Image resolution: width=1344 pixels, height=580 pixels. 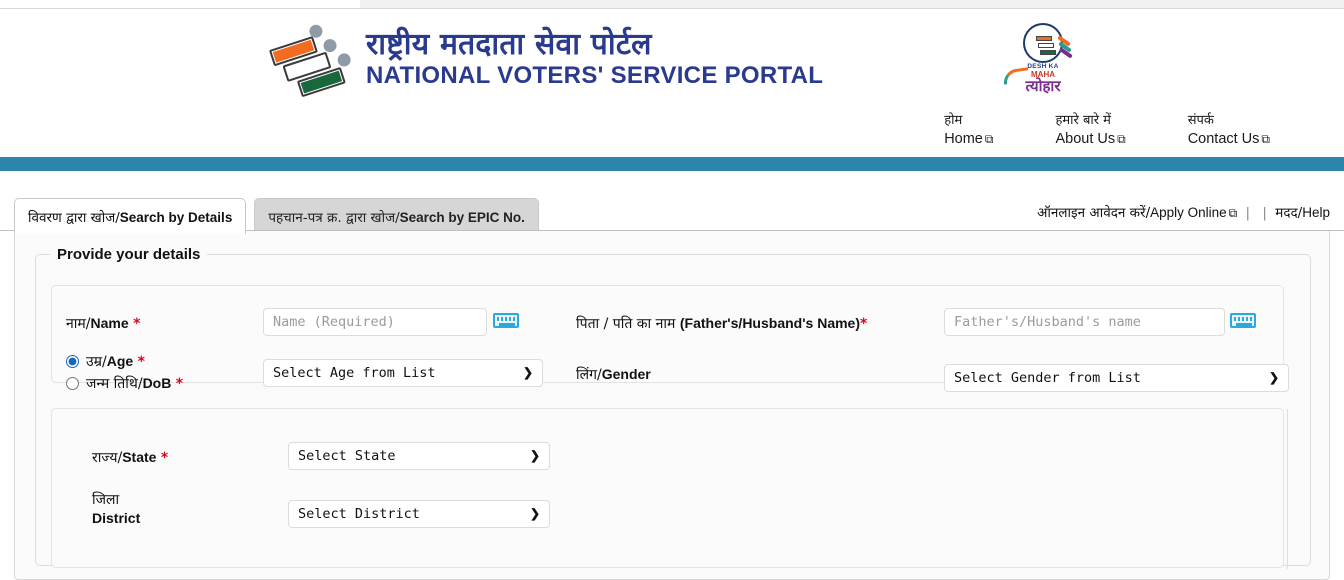 I want to click on provide-your-details-legend: Provide your details, so click(x=129, y=254).